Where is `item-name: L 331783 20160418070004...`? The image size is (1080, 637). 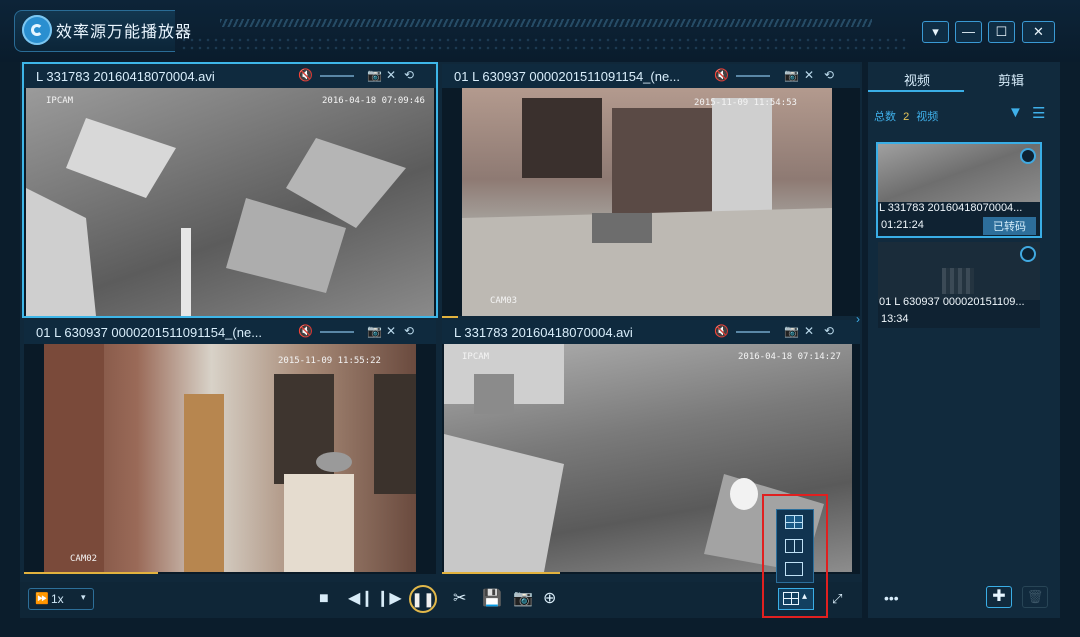 item-name: L 331783 20160418070004... is located at coordinates (951, 208).